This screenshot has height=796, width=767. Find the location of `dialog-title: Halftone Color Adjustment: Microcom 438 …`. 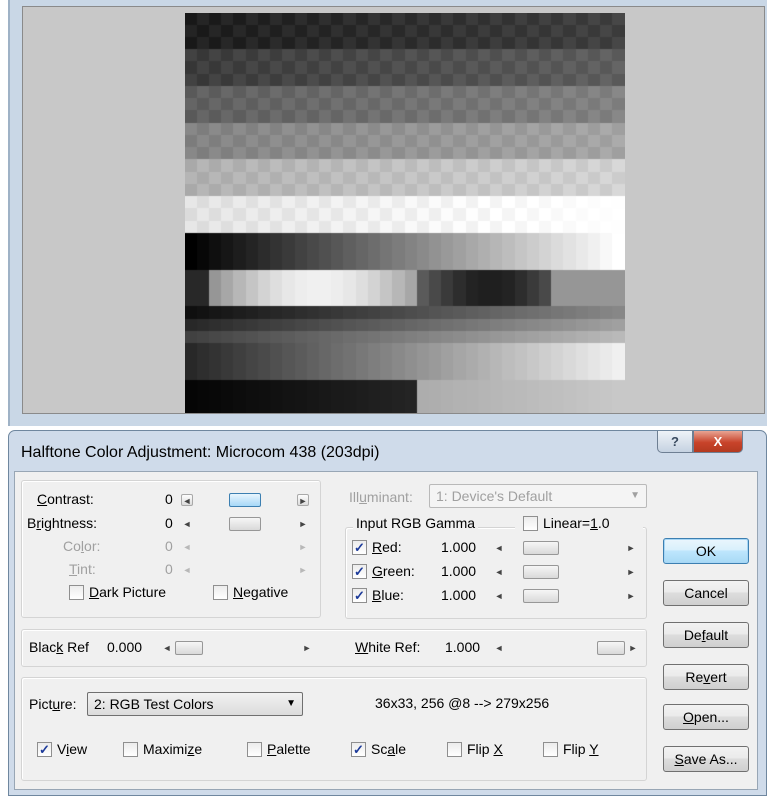

dialog-title: Halftone Color Adjustment: Microcom 438 … is located at coordinates (200, 452).